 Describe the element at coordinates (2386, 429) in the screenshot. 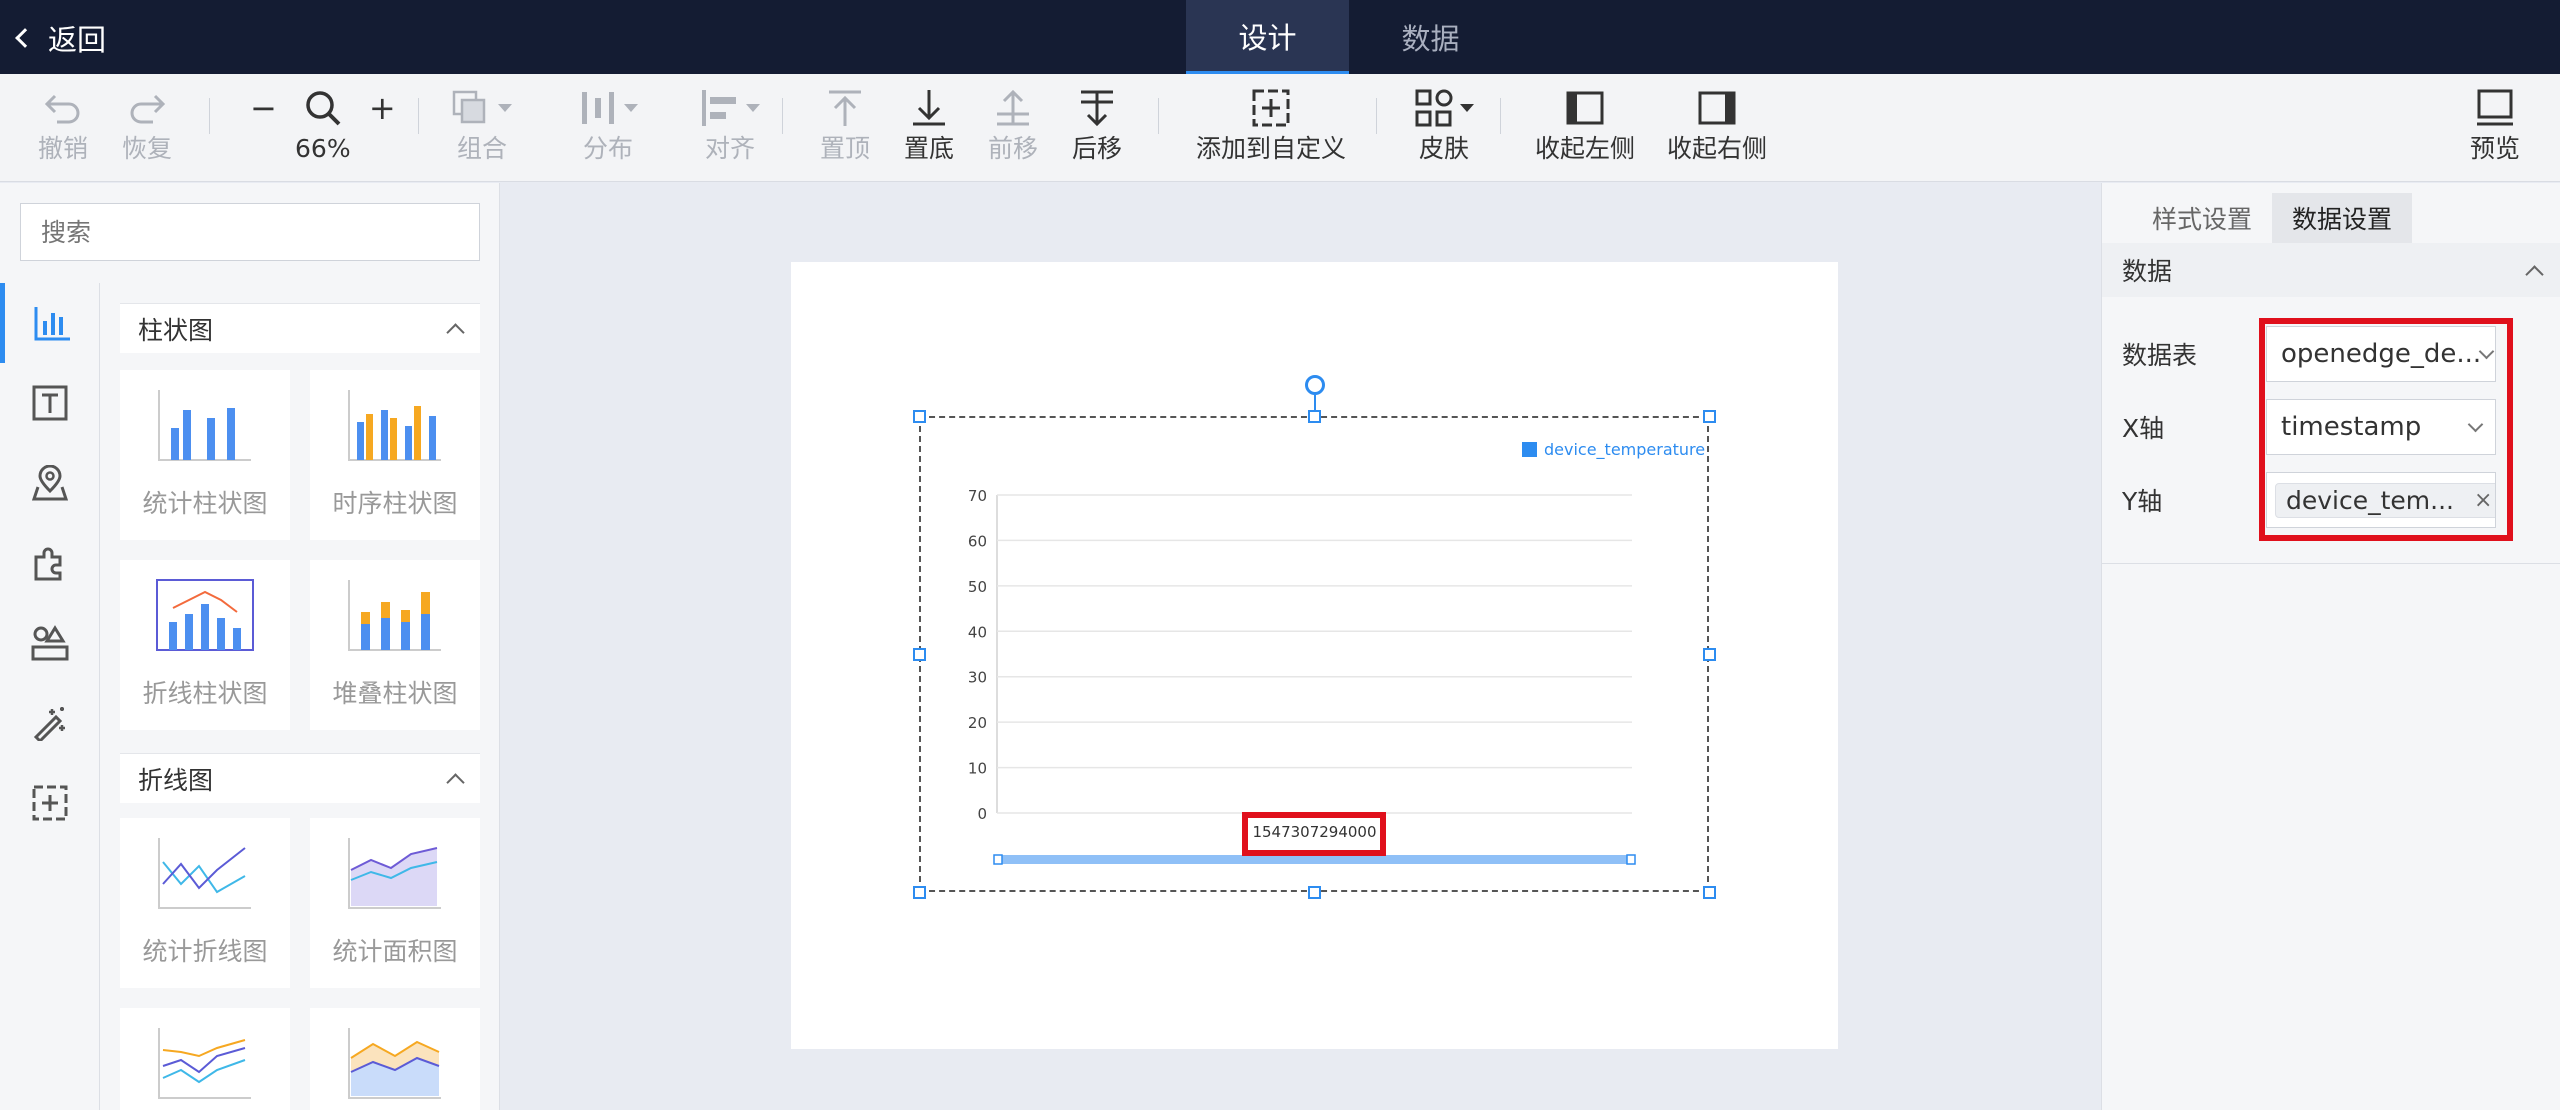

I see `highlight-box-data-fields` at that location.